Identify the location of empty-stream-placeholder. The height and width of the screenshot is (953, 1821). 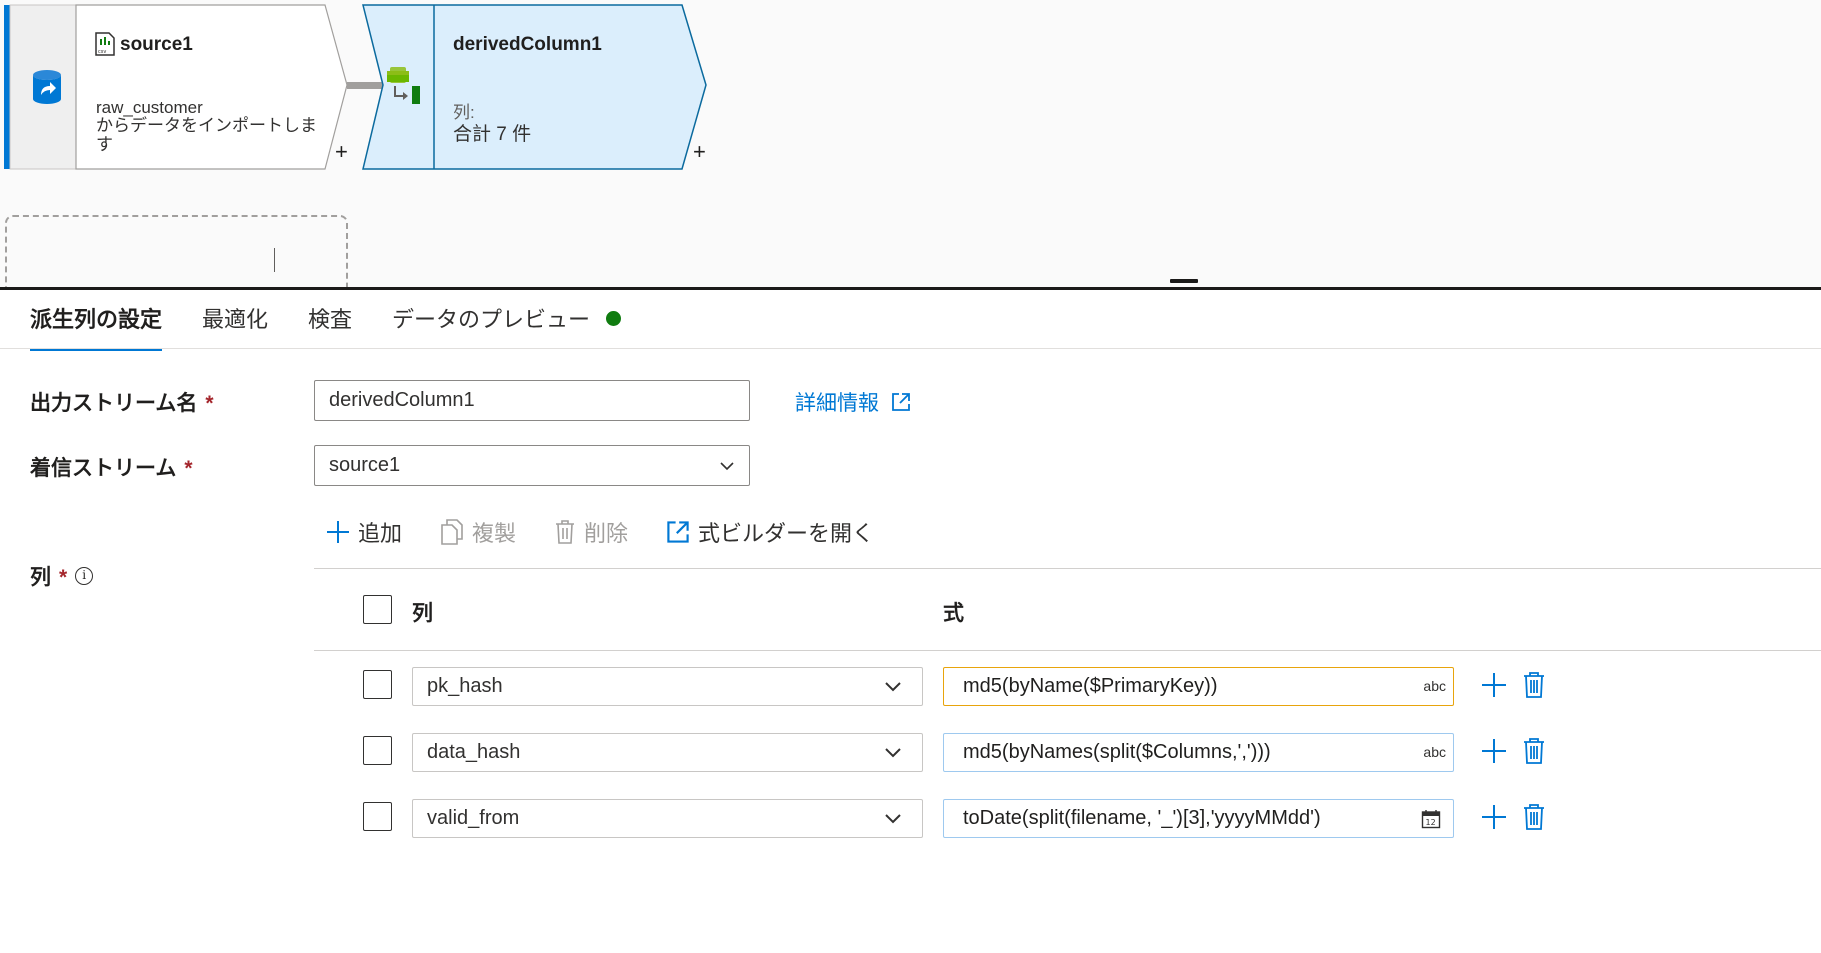
(176, 251).